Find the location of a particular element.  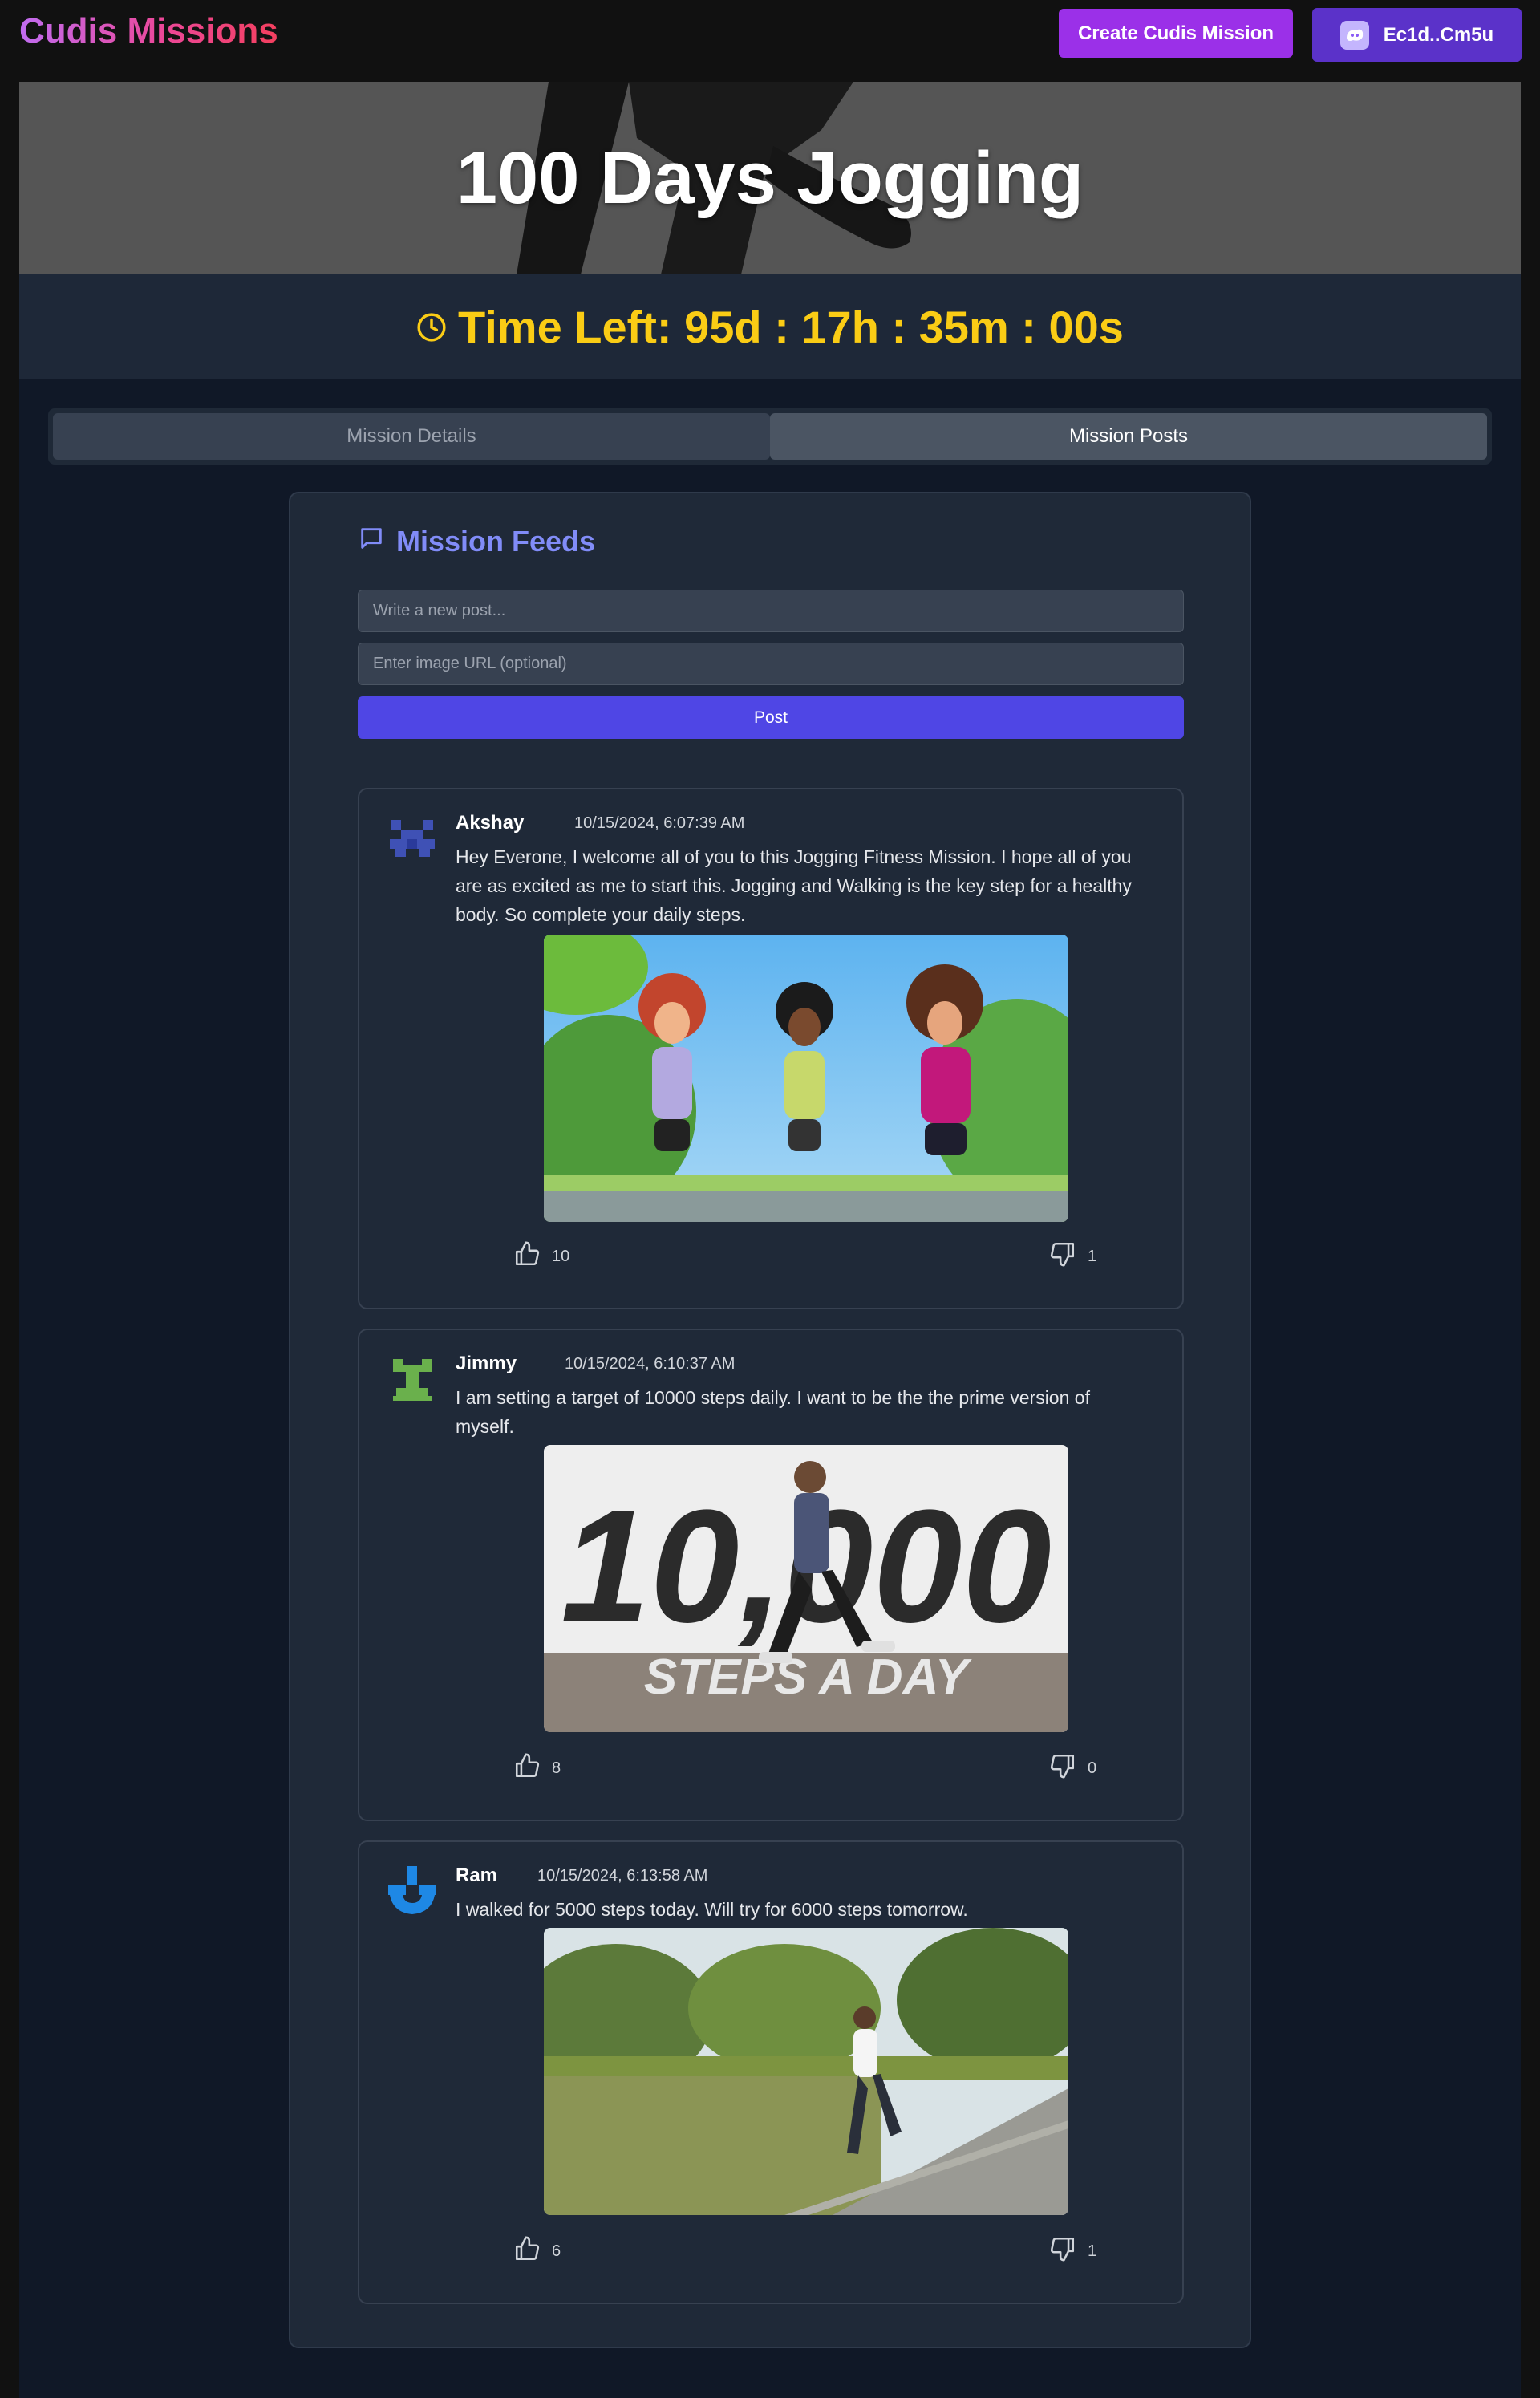

dislike-button: 0 is located at coordinates (1072, 1768).